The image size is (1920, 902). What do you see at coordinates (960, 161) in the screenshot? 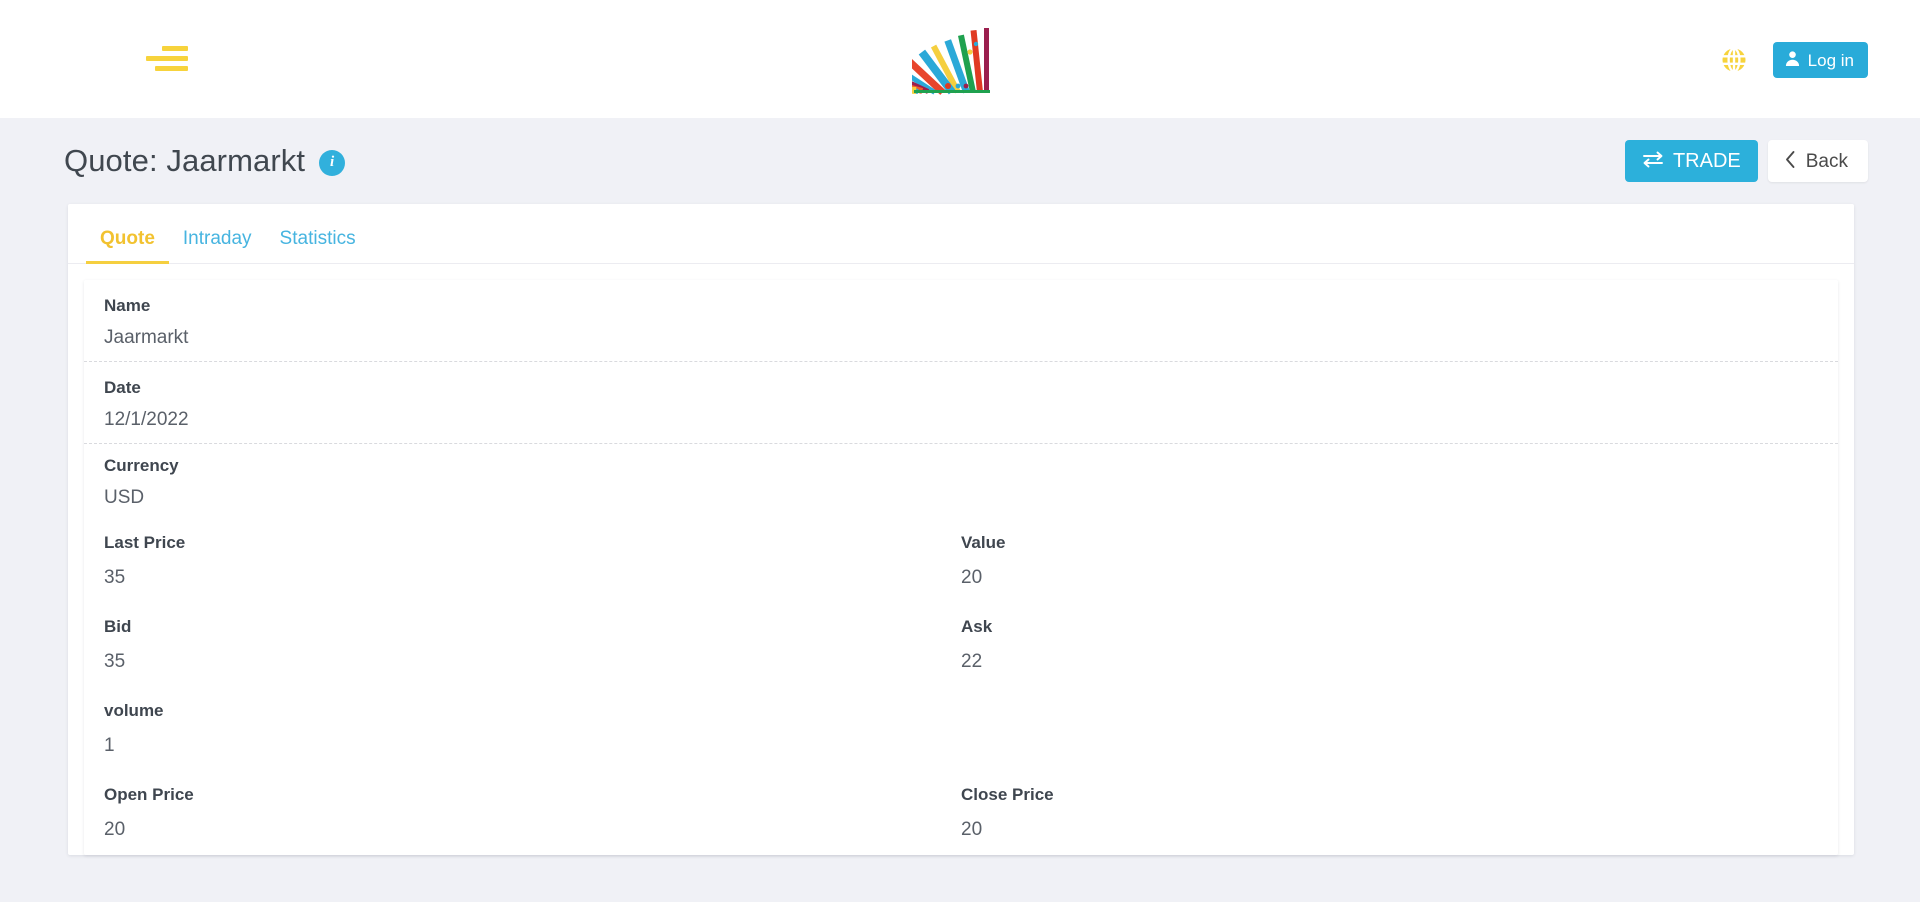
I see `page-header-row: Quote: Jaarmarkt i TRADE Back` at bounding box center [960, 161].